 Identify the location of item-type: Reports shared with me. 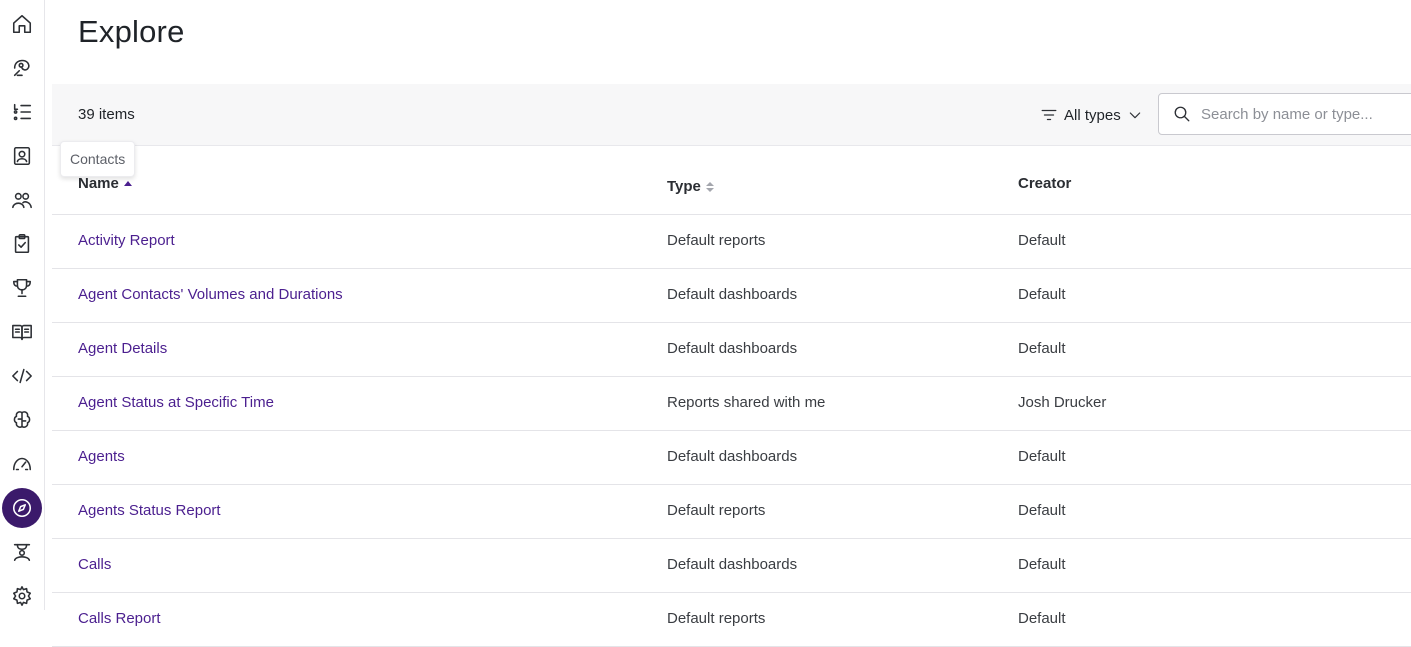
(746, 402).